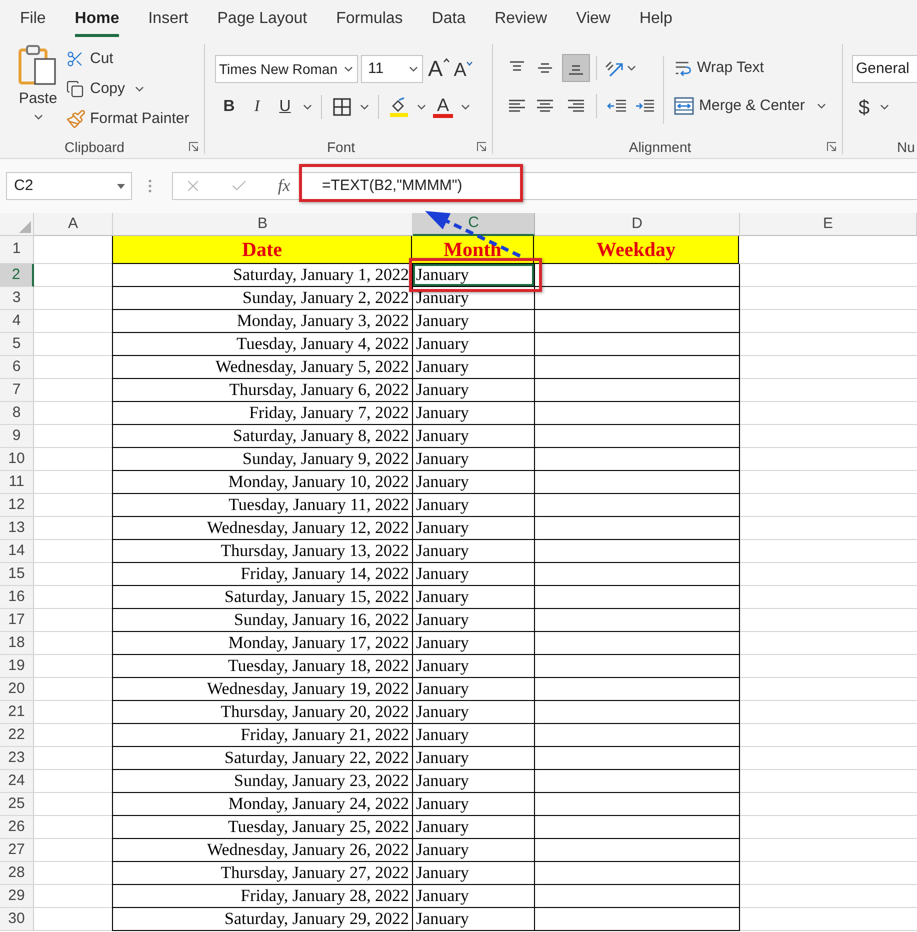 The image size is (917, 932). Describe the element at coordinates (17, 597) in the screenshot. I see `row-header: 16` at that location.